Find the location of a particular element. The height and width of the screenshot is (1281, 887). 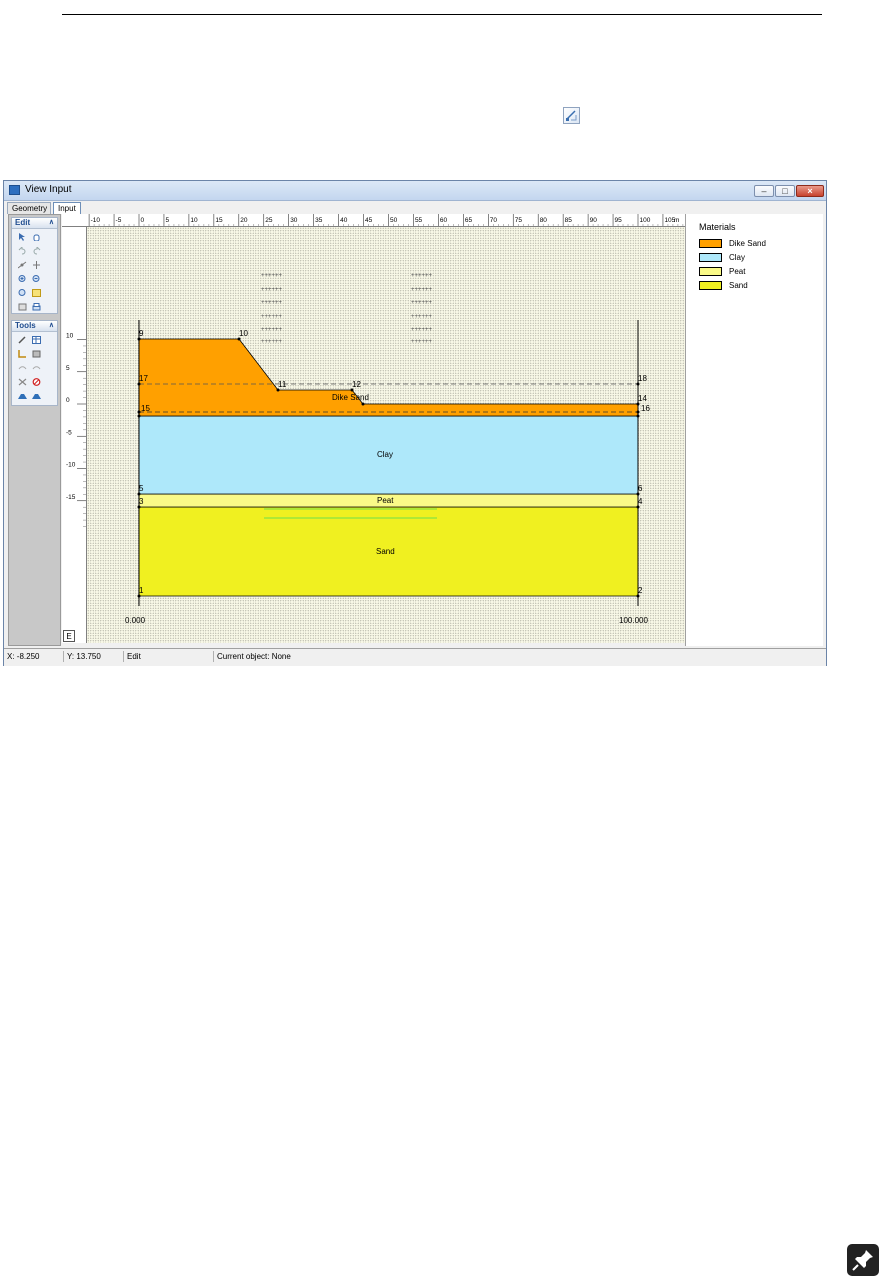

ruler-tick-label: 70 is located at coordinates (494, 220).